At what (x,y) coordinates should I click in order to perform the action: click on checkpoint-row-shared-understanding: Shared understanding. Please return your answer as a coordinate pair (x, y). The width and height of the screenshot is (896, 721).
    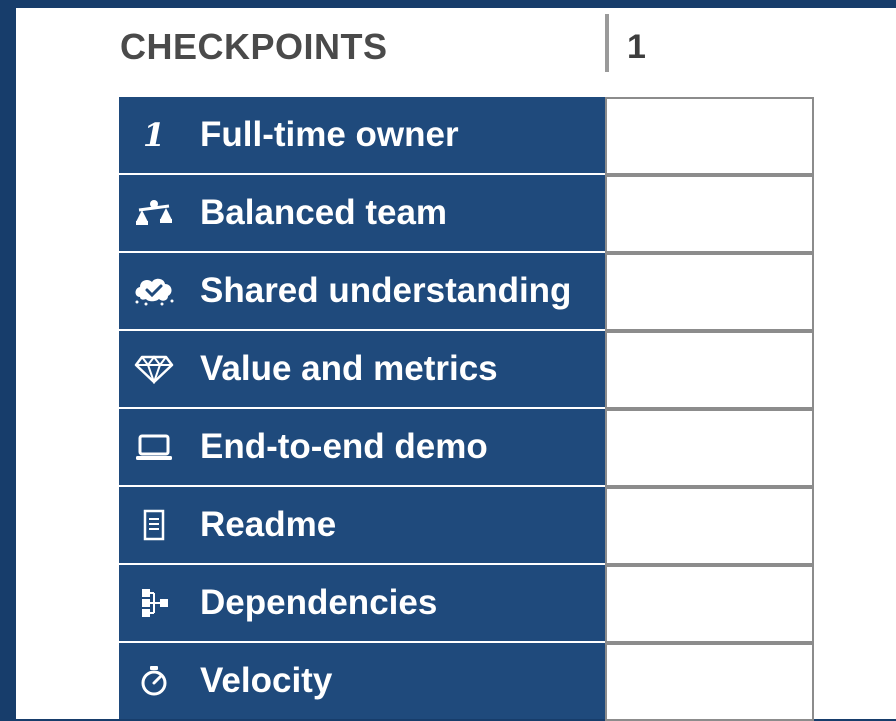
    Looking at the image, I should click on (466, 292).